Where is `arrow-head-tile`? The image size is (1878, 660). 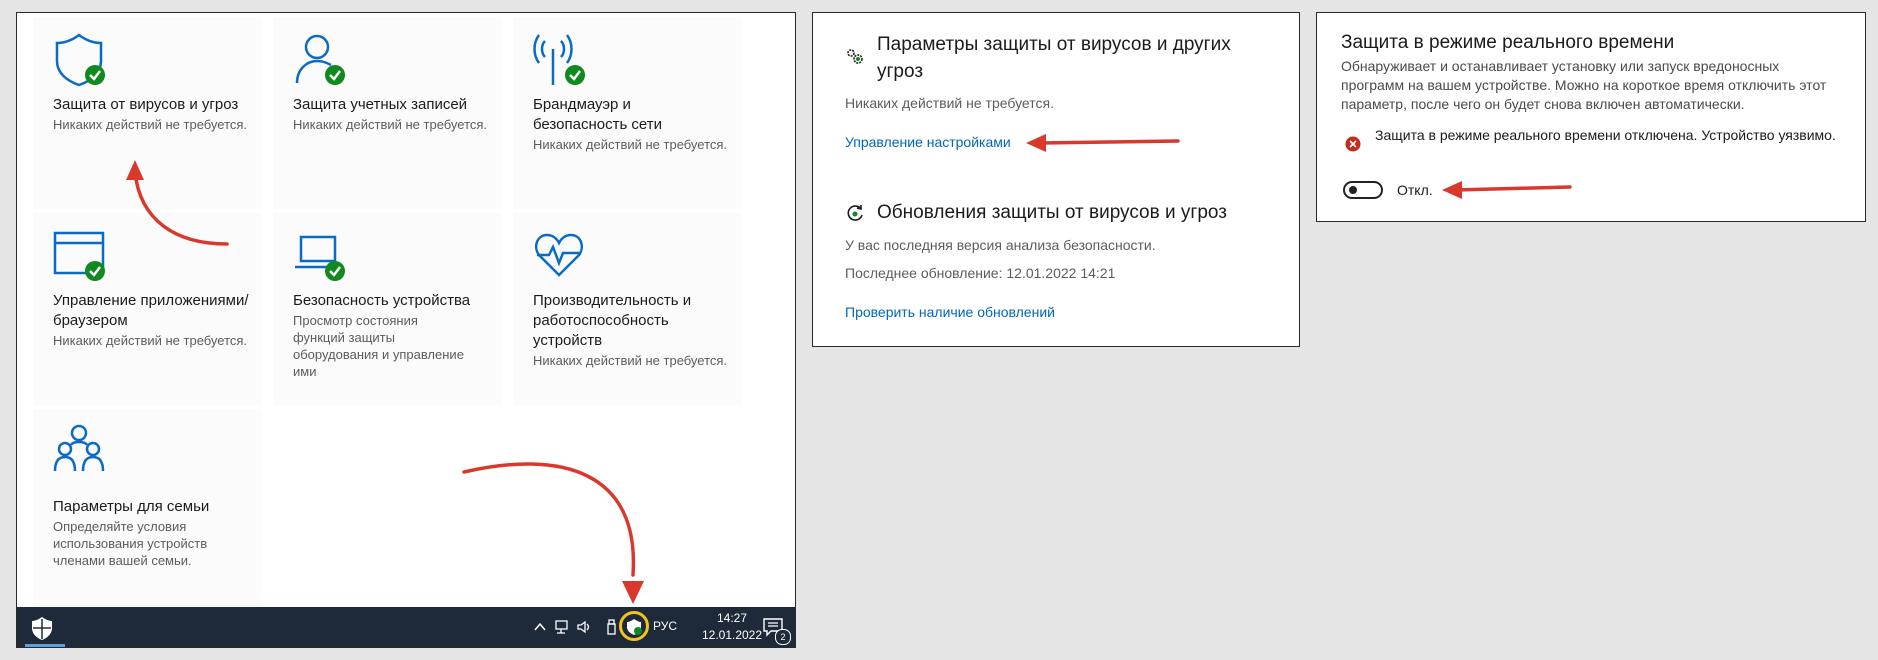 arrow-head-tile is located at coordinates (135, 170).